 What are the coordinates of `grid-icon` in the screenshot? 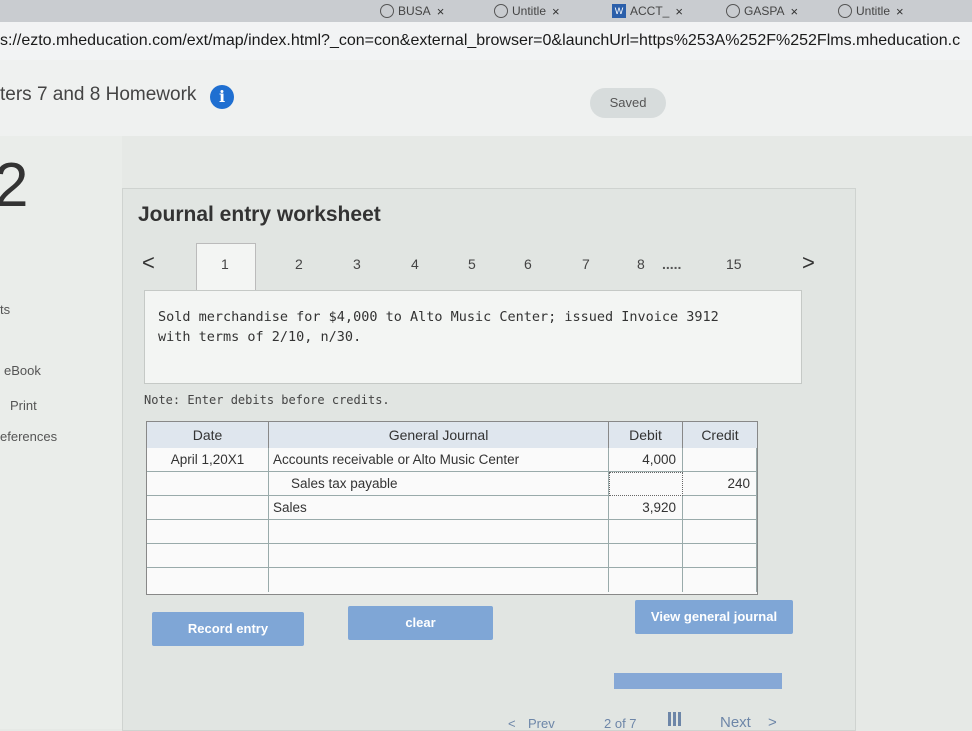 It's located at (675, 719).